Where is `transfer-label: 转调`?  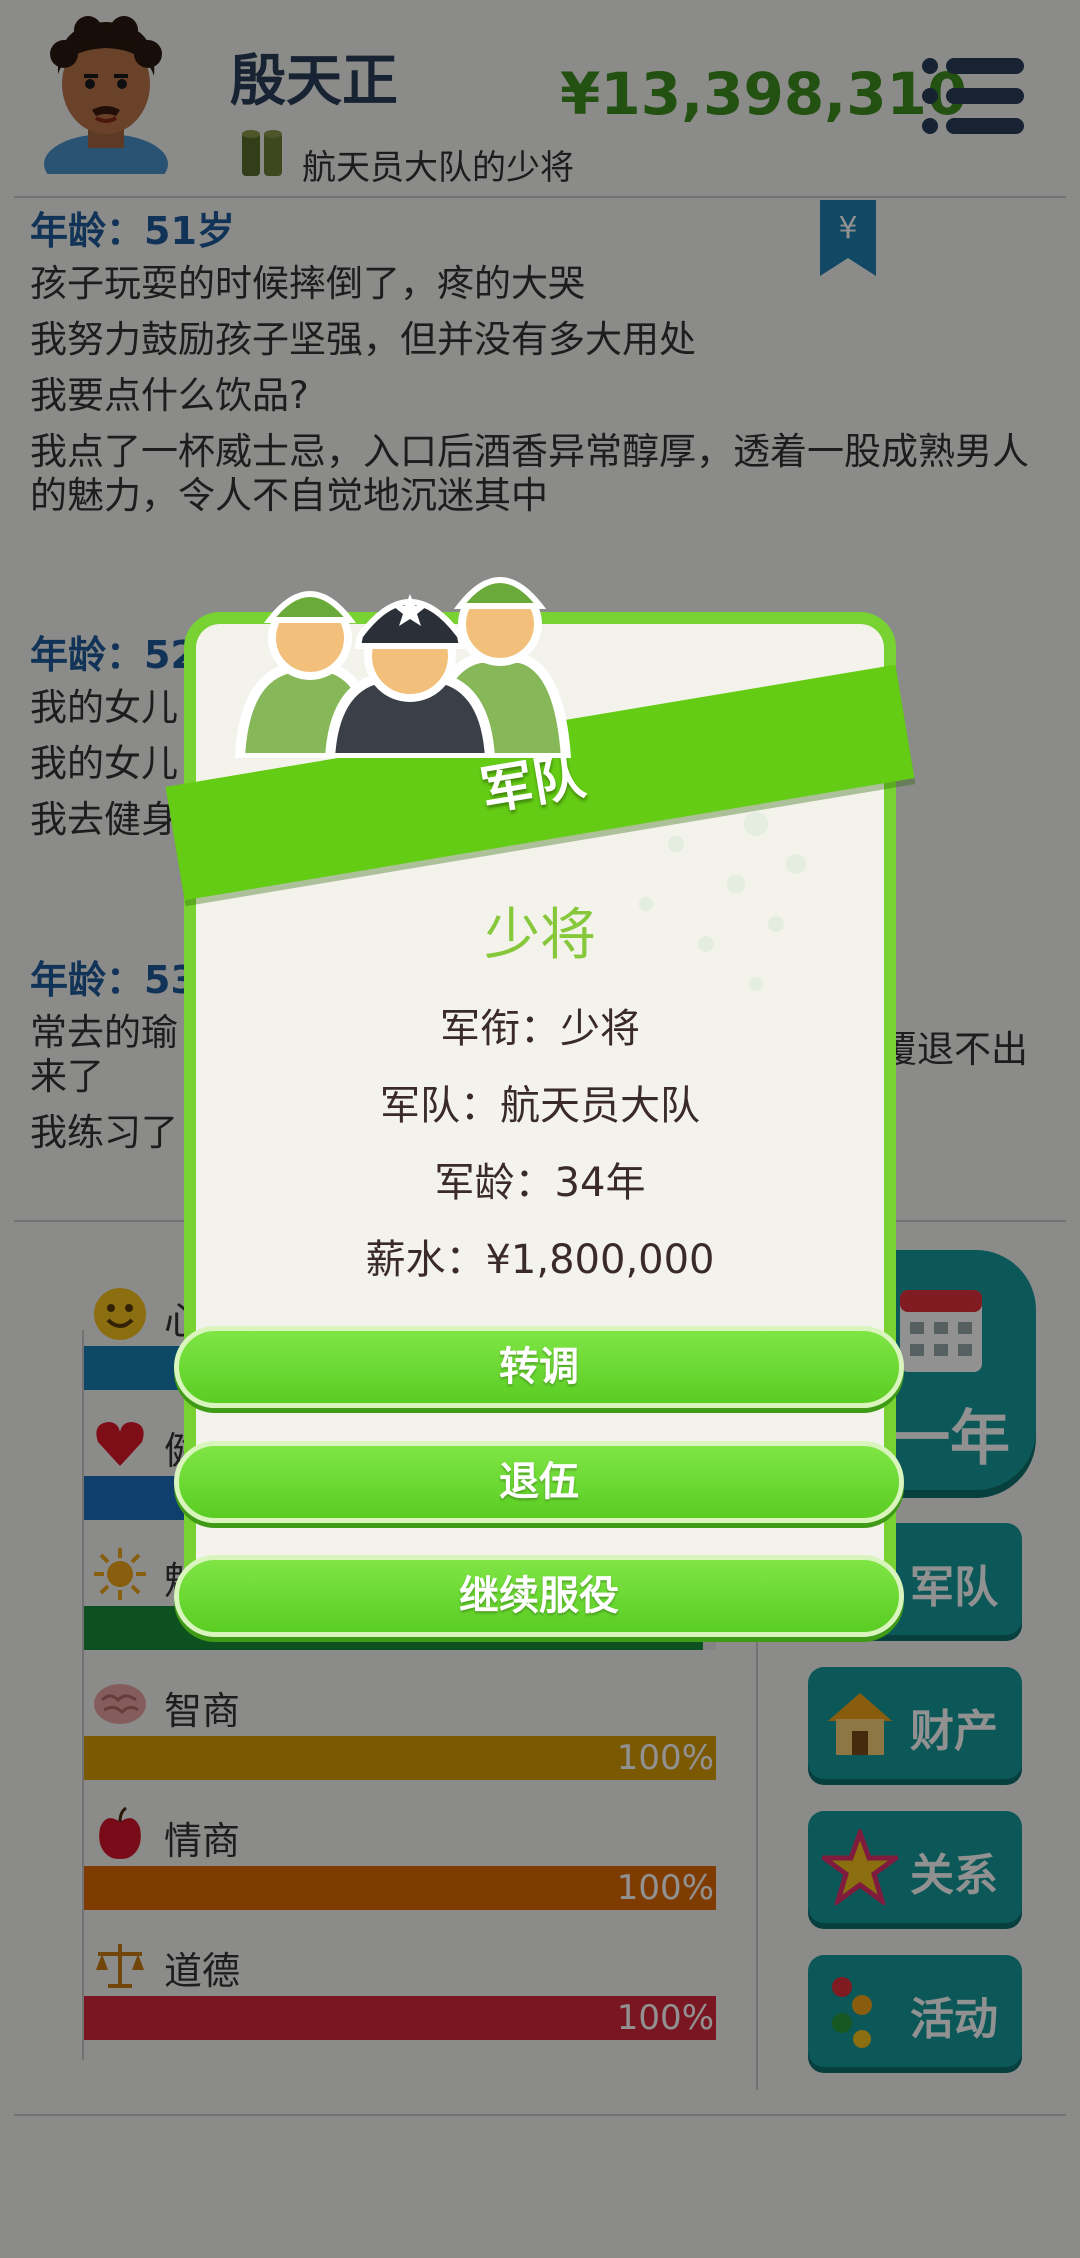 transfer-label: 转调 is located at coordinates (539, 1367).